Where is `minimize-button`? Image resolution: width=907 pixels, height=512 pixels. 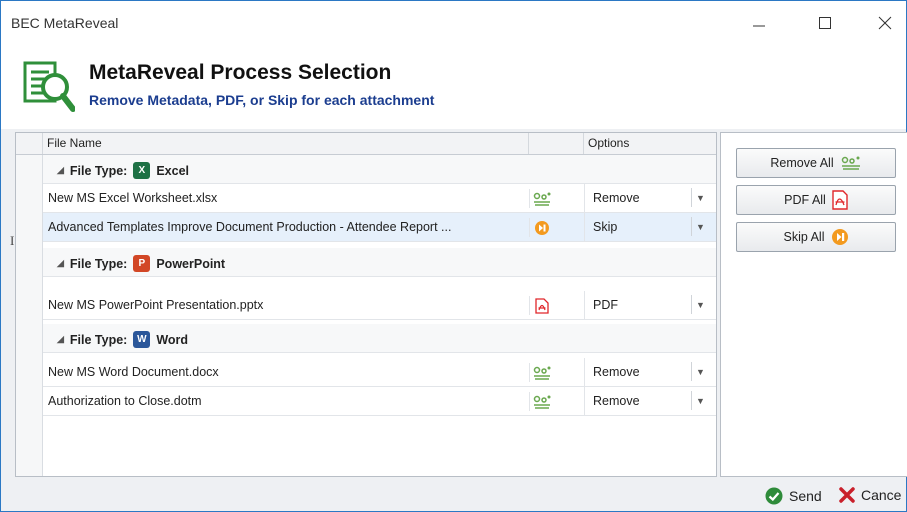
minimize-button is located at coordinates (759, 23).